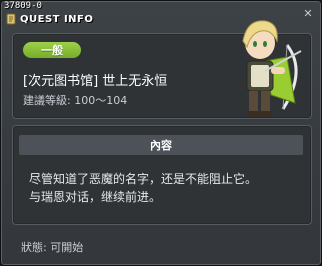 The height and width of the screenshot is (266, 322). What do you see at coordinates (95, 81) in the screenshot?
I see `quest-name: [次元图书馆] 世上无永恒` at bounding box center [95, 81].